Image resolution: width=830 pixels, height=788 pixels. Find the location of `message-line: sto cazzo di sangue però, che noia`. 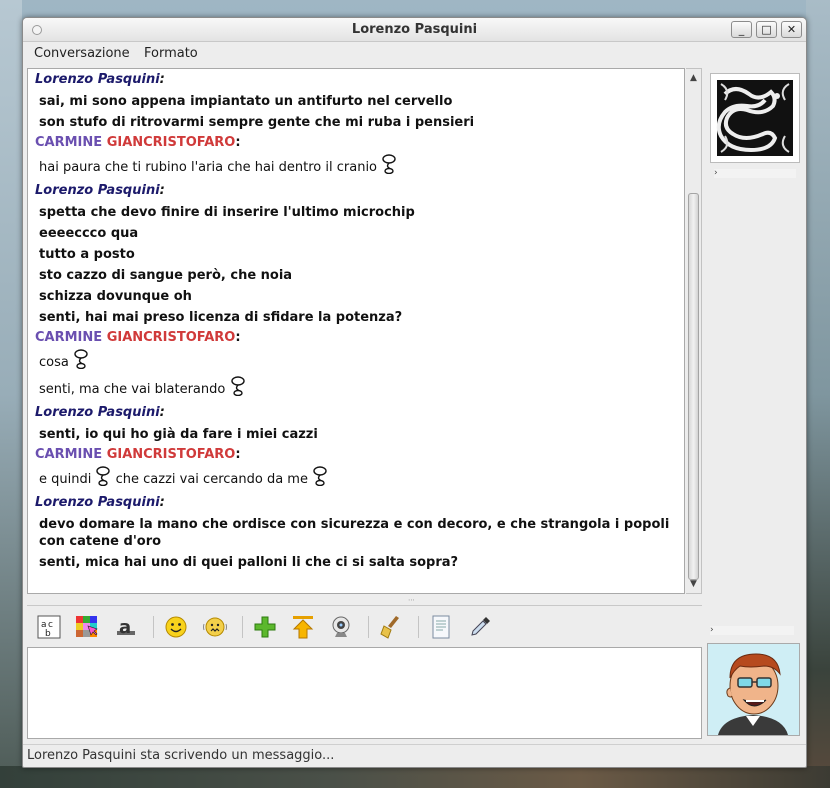

message-line: sto cazzo di sangue però, che noia is located at coordinates (358, 275).